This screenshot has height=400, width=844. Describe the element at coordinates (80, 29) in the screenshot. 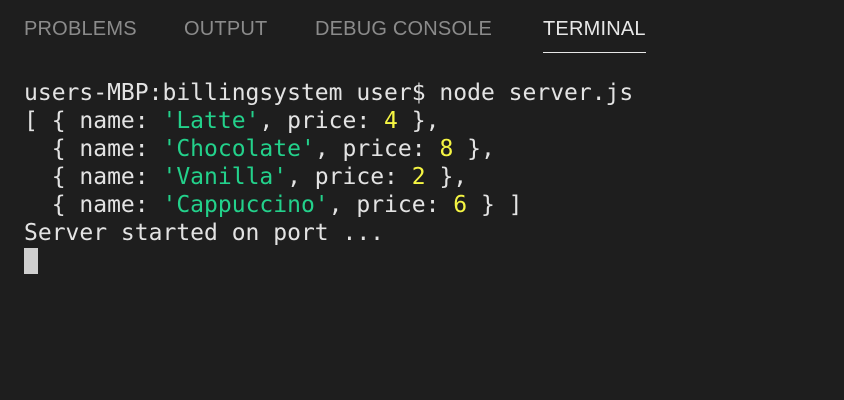

I see `tab-problems: PROBLEMS` at that location.